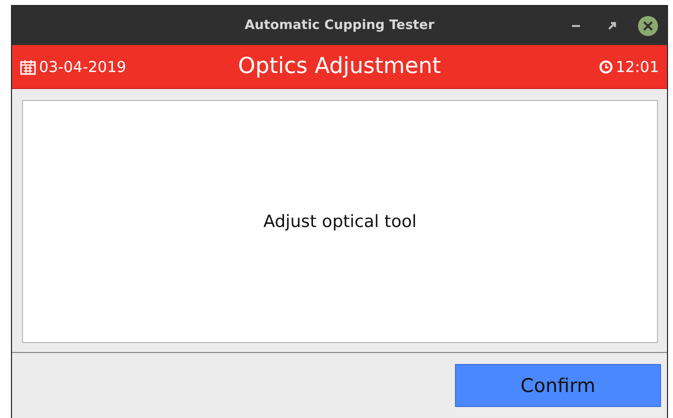 The width and height of the screenshot is (673, 418). What do you see at coordinates (82, 67) in the screenshot?
I see `date-text: 03-04-2019` at bounding box center [82, 67].